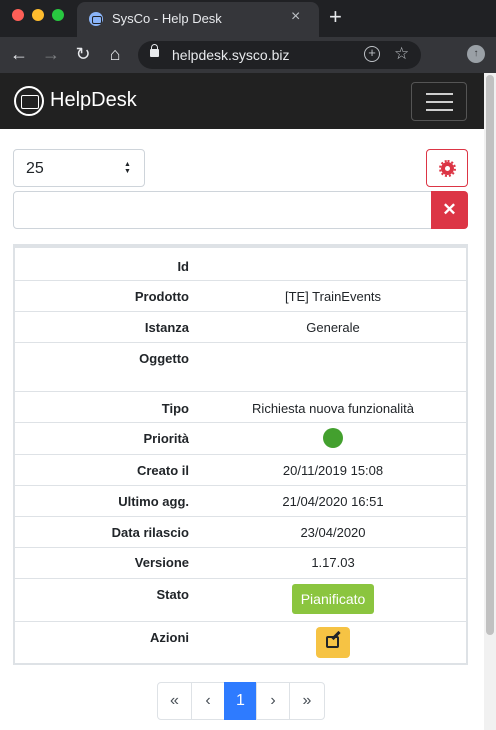  I want to click on first-page-button: «, so click(174, 701).